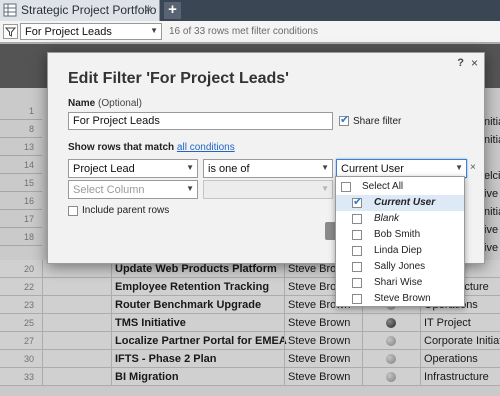  What do you see at coordinates (10, 31) in the screenshot?
I see `filter-icon` at bounding box center [10, 31].